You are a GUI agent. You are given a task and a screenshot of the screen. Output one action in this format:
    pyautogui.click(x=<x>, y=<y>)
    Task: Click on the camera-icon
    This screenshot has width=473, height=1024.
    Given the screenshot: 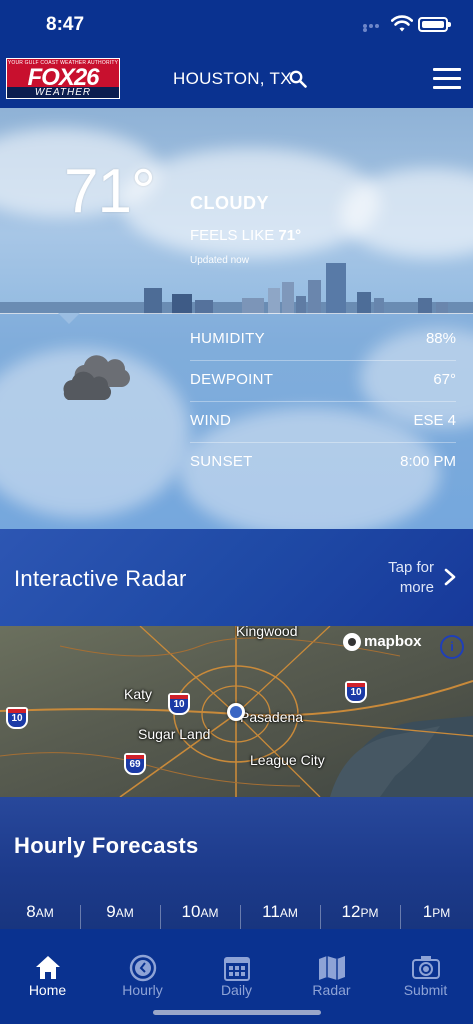 What is the action you would take?
    pyautogui.click(x=426, y=967)
    